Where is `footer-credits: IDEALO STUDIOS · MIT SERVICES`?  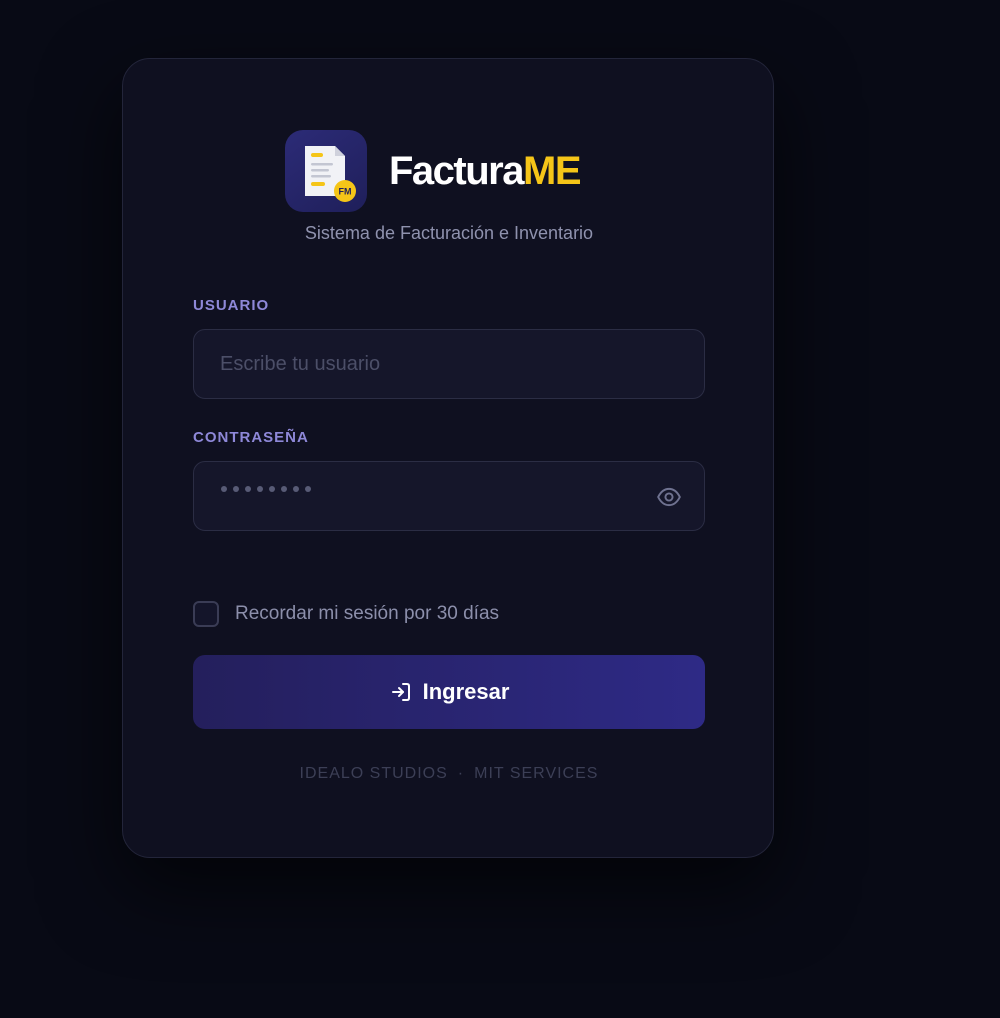
footer-credits: IDEALO STUDIOS · MIT SERVICES is located at coordinates (449, 774).